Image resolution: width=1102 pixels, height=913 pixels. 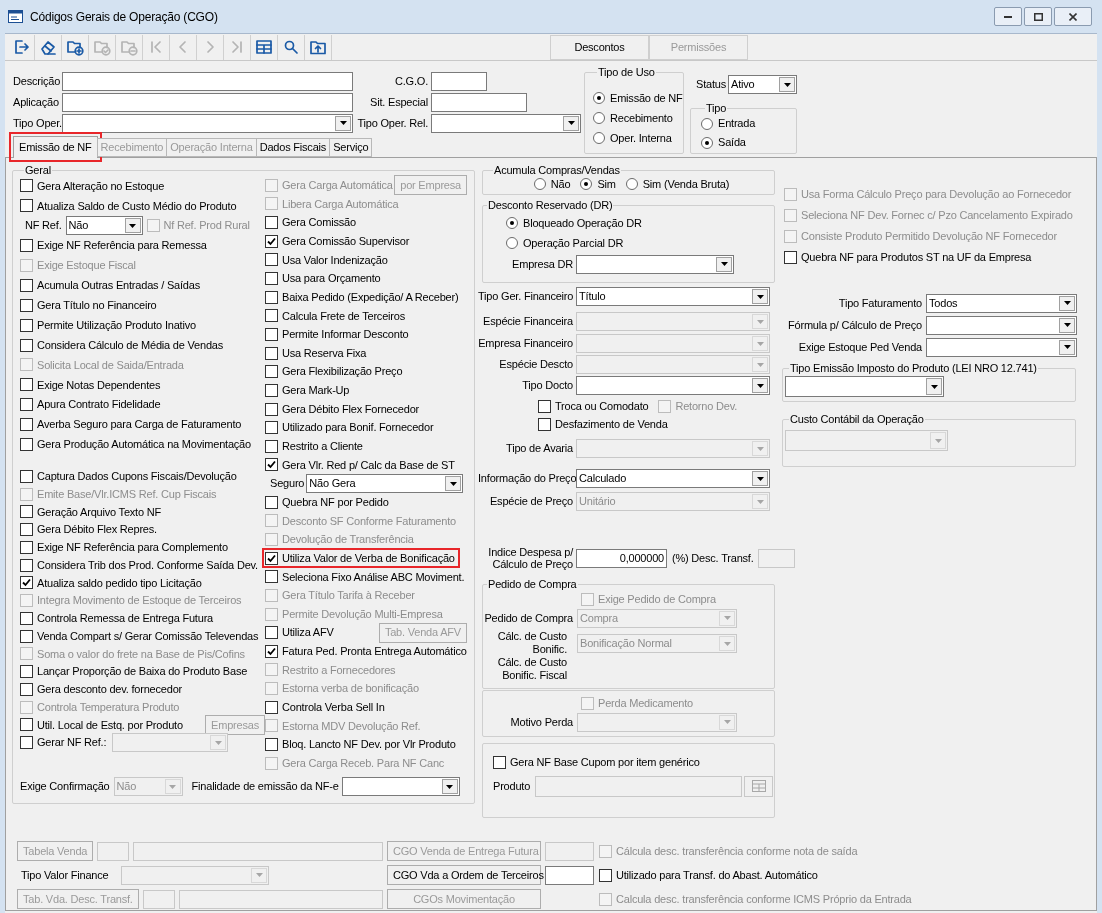 I want to click on dropdown: Ativo, so click(x=762, y=84).